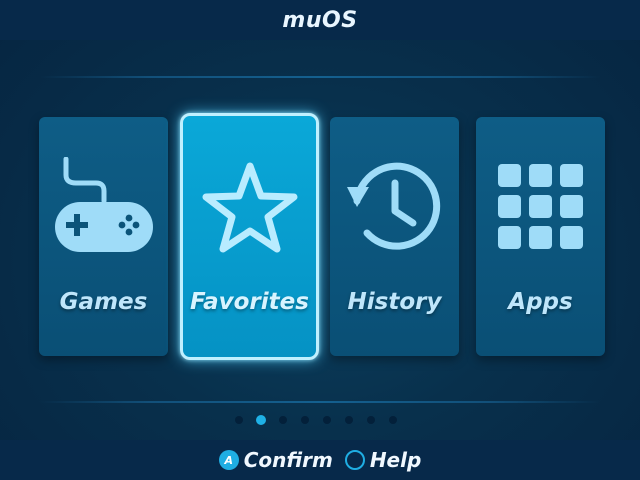  What do you see at coordinates (249, 302) in the screenshot?
I see `menu-item-label: Favorites` at bounding box center [249, 302].